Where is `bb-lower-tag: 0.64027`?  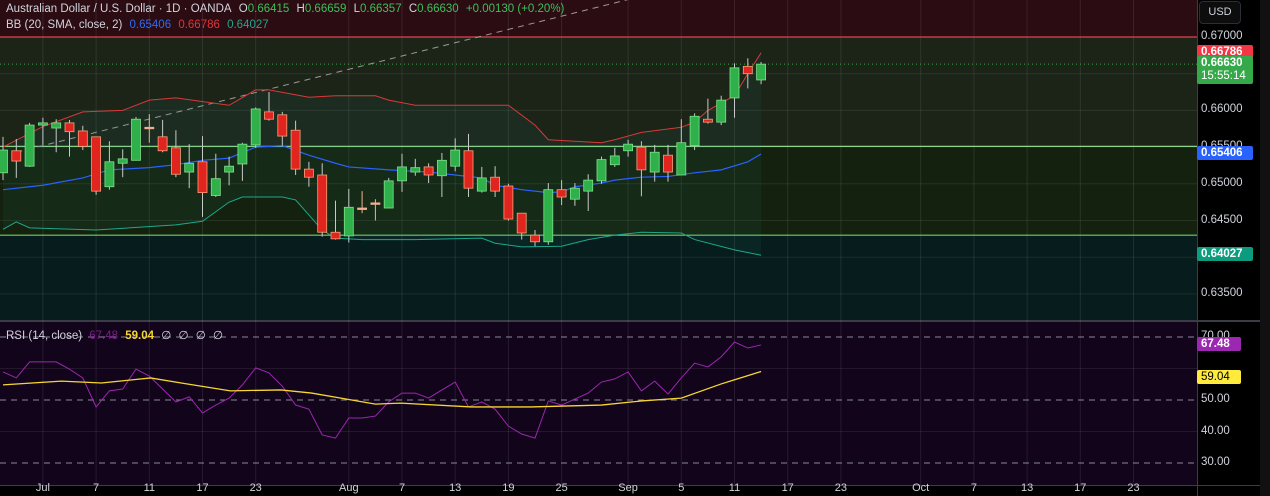
bb-lower-tag: 0.64027 is located at coordinates (1225, 254).